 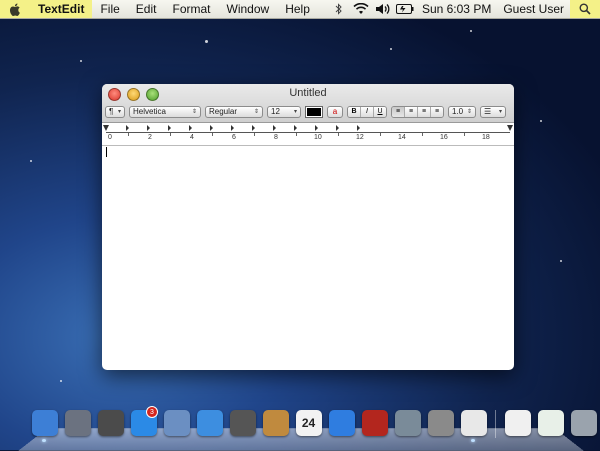 I want to click on itunes-icon-image, so click(x=341, y=423).